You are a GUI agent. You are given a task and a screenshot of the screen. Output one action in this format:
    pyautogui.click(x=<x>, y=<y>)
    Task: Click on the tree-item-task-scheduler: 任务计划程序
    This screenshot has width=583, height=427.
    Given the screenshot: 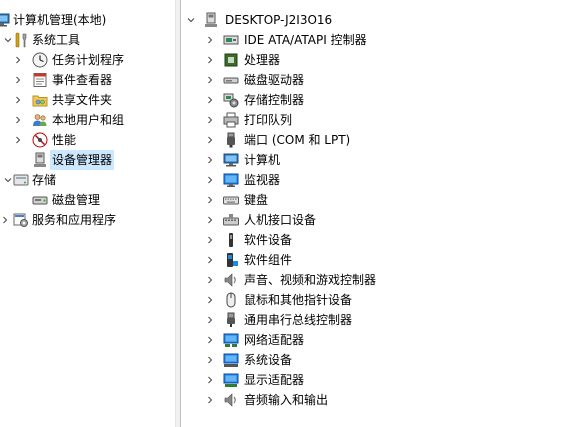 What is the action you would take?
    pyautogui.click(x=87, y=60)
    